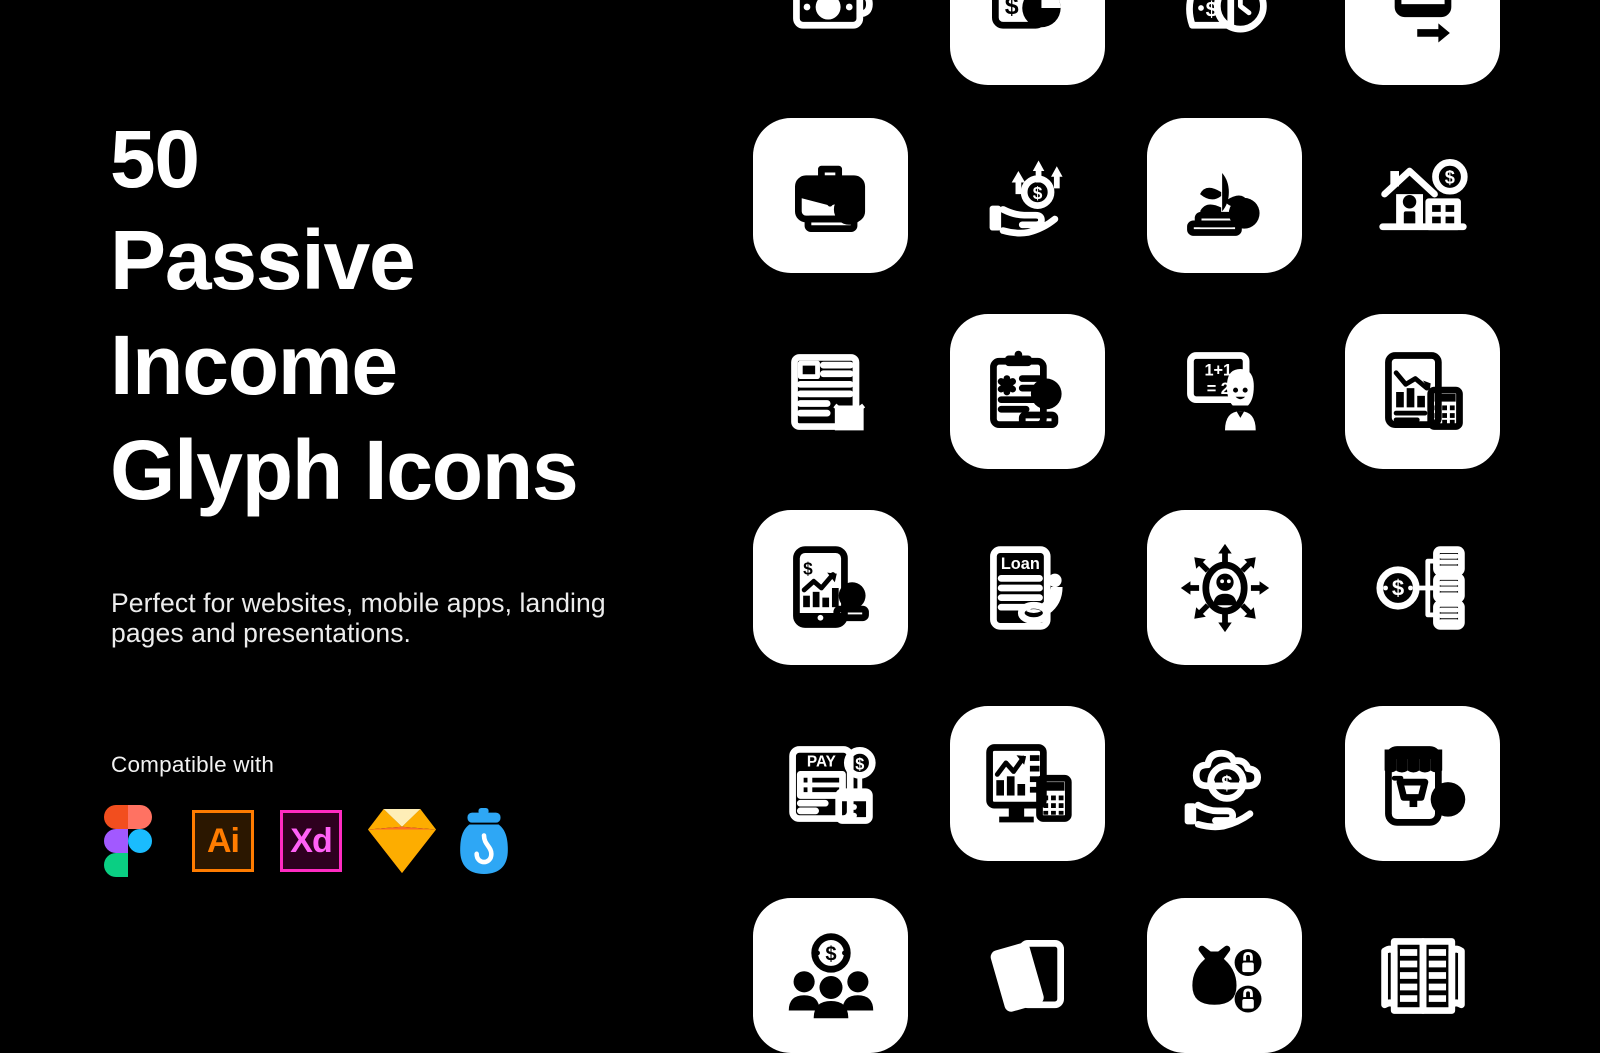  Describe the element at coordinates (484, 841) in the screenshot. I see `iconjar-logo-icon` at that location.